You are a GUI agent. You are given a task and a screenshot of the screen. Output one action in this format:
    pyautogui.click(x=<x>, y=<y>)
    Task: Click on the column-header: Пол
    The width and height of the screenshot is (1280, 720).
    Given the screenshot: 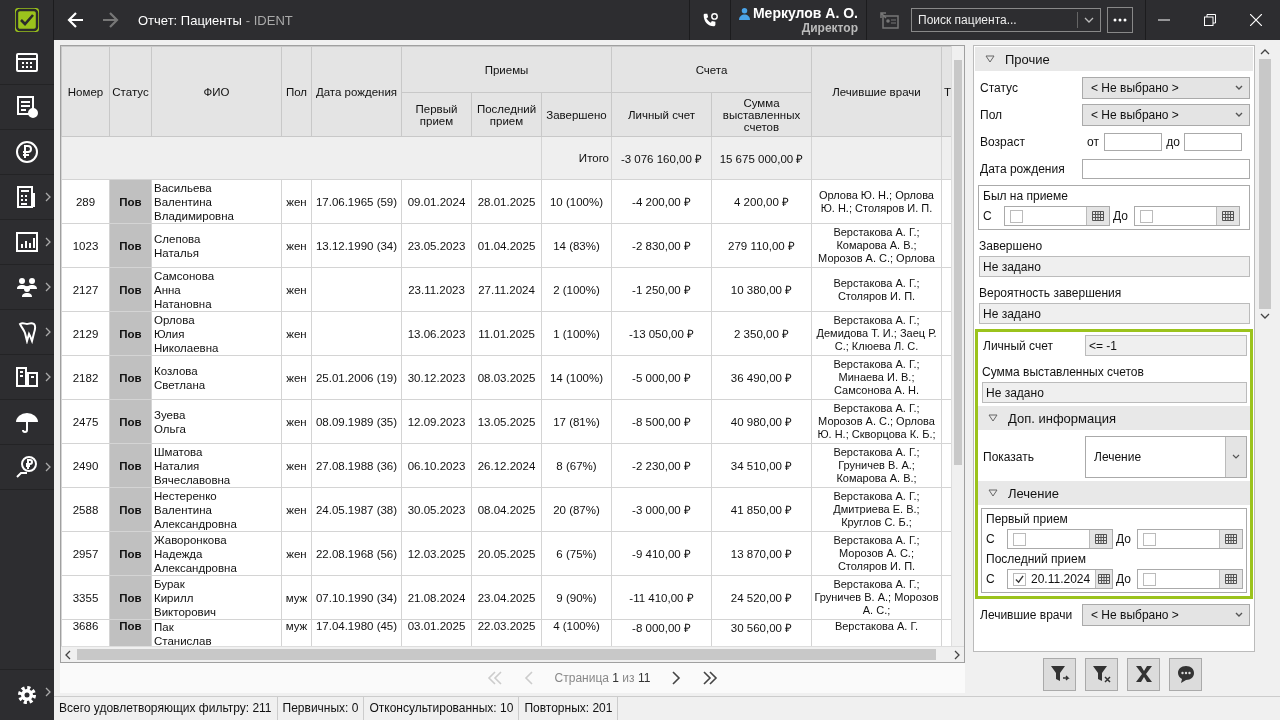 What is the action you would take?
    pyautogui.click(x=296, y=91)
    